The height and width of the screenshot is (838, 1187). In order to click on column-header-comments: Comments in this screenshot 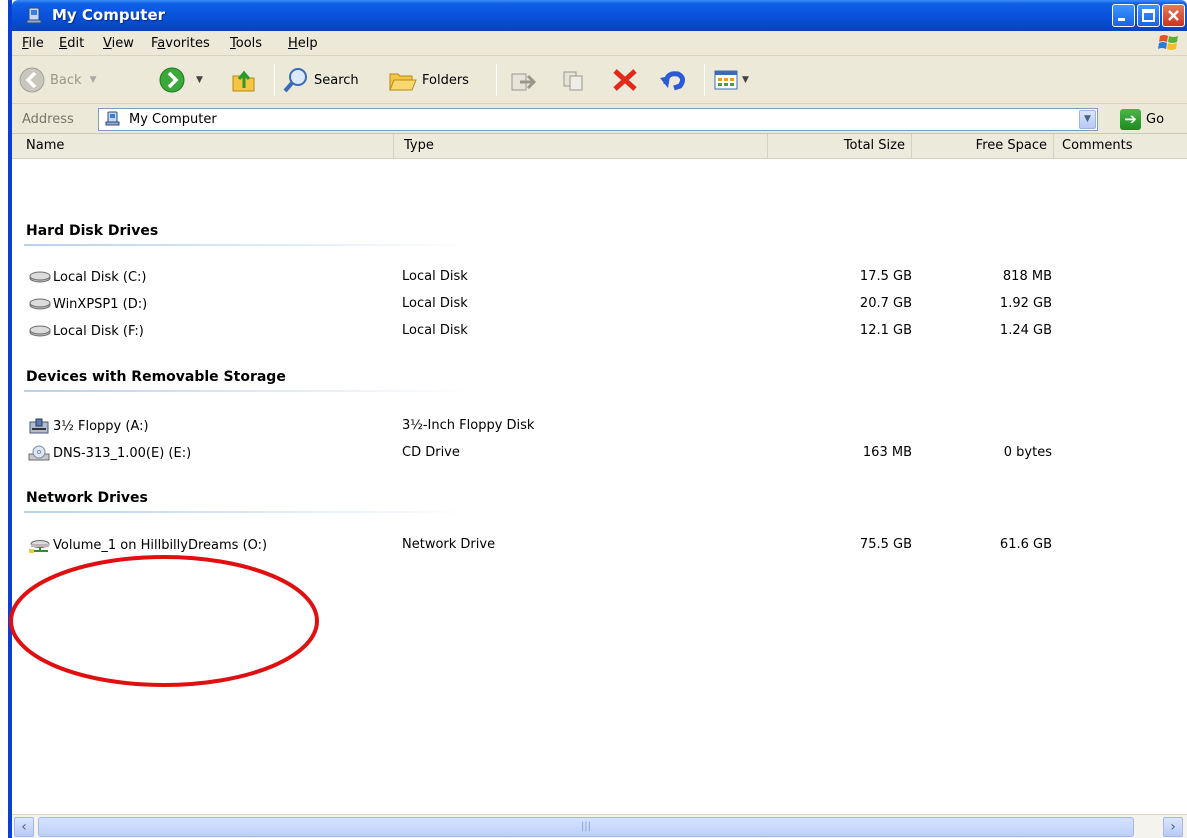, I will do `click(1120, 146)`.